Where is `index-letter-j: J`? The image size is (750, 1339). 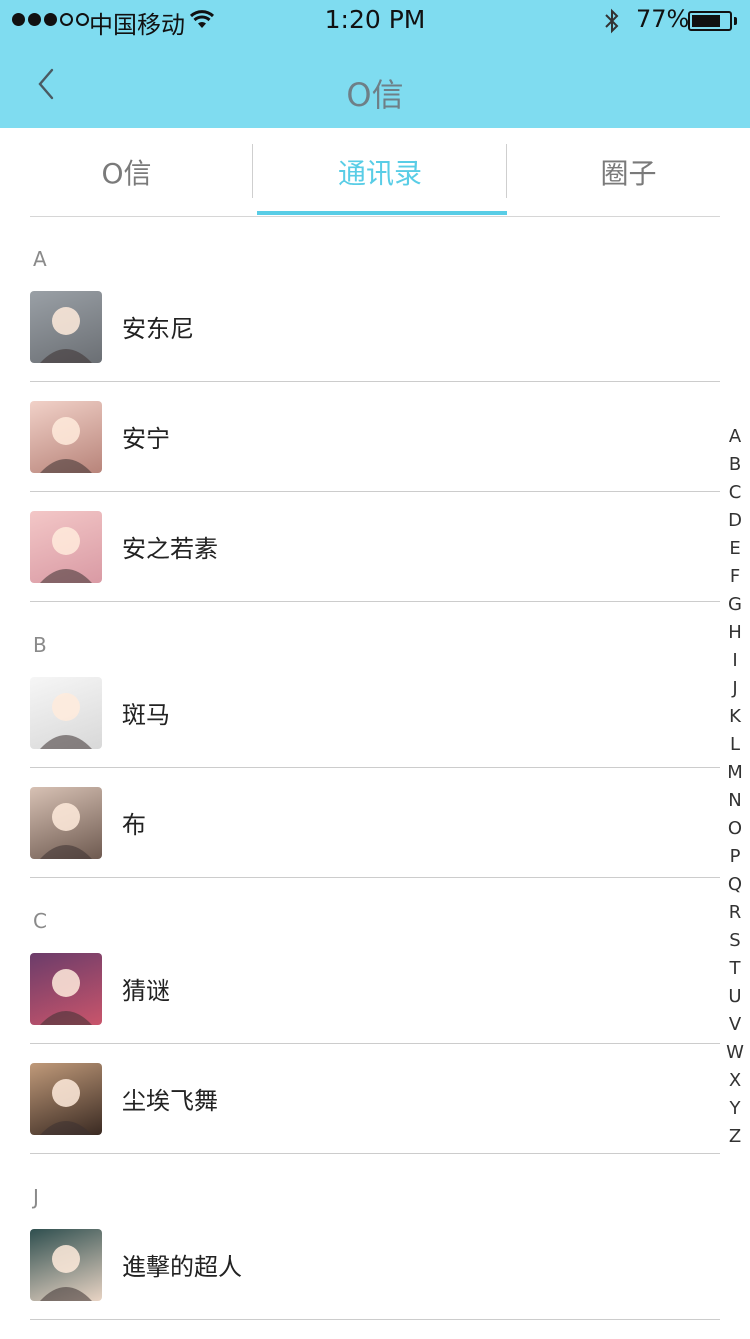 index-letter-j: J is located at coordinates (735, 689).